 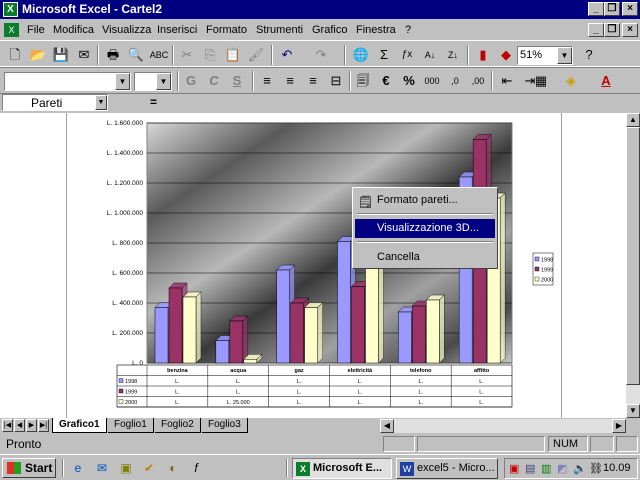 I want to click on preview-icon: 🔍, so click(x=136, y=55).